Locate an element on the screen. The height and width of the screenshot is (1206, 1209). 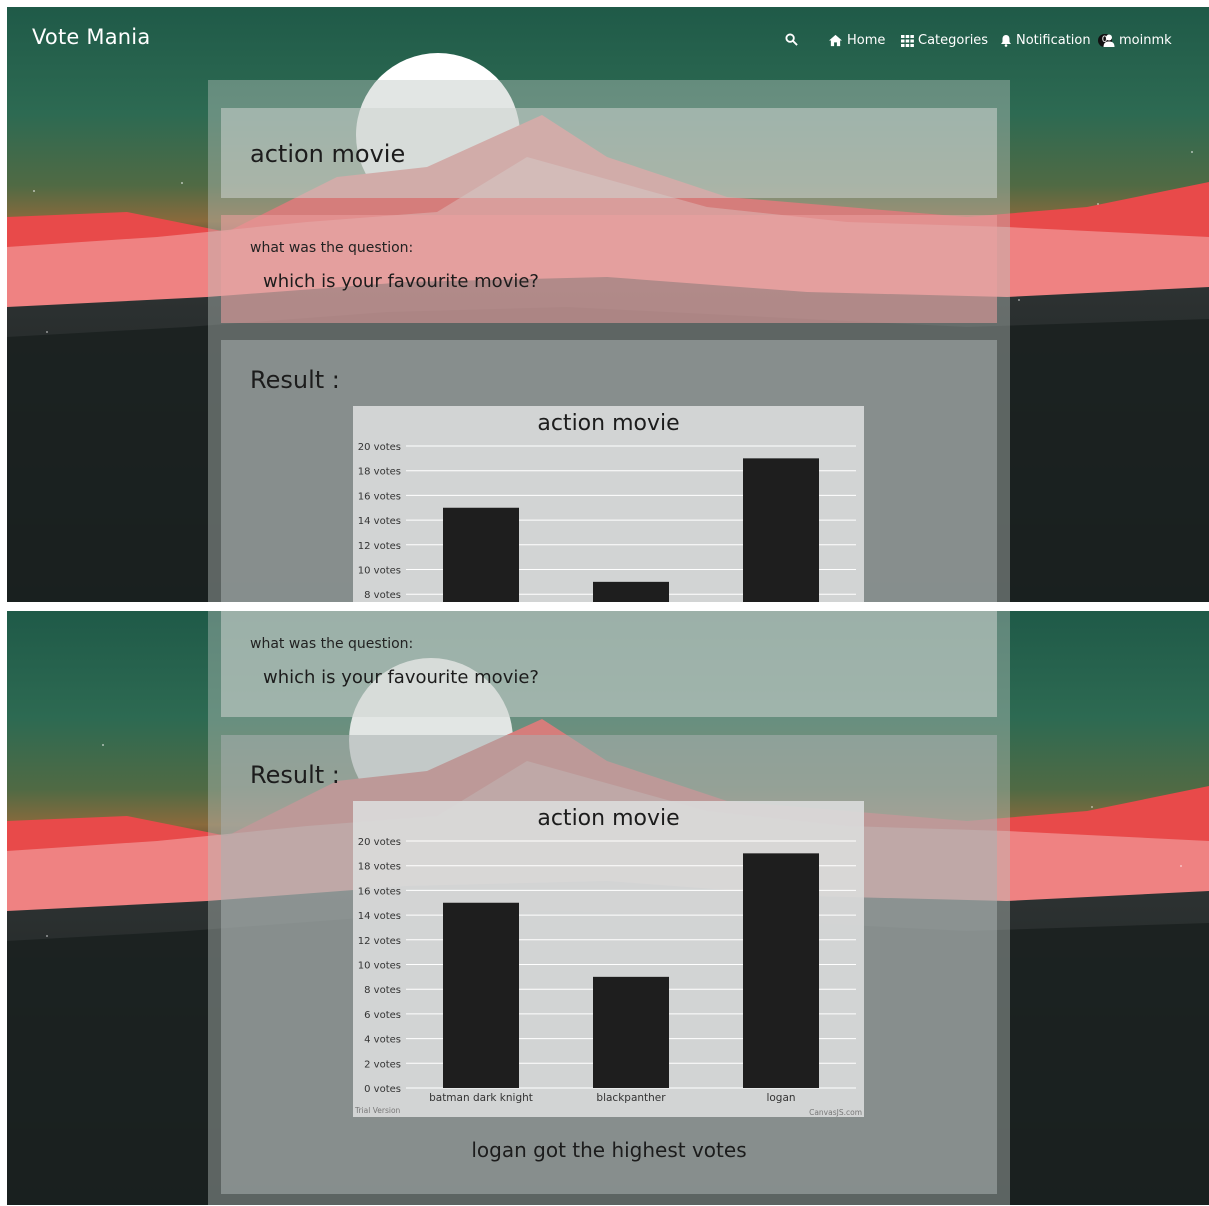
bell-icon is located at coordinates (1006, 41).